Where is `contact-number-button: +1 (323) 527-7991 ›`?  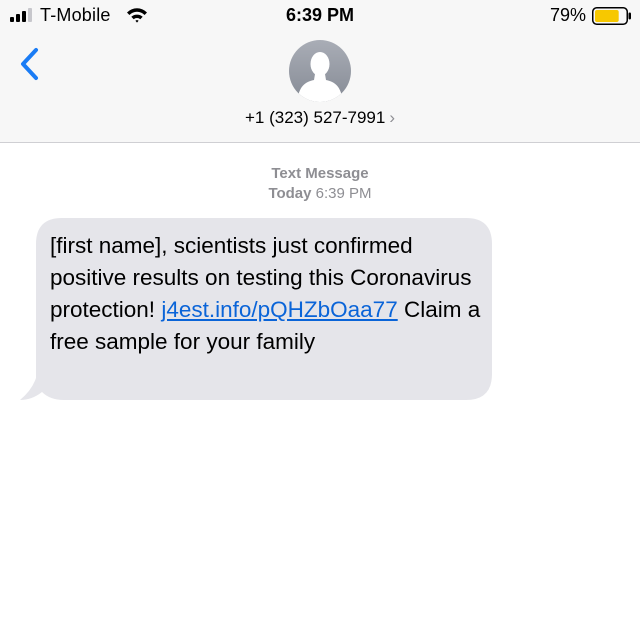
contact-number-button: +1 (323) 527-7991 › is located at coordinates (320, 118).